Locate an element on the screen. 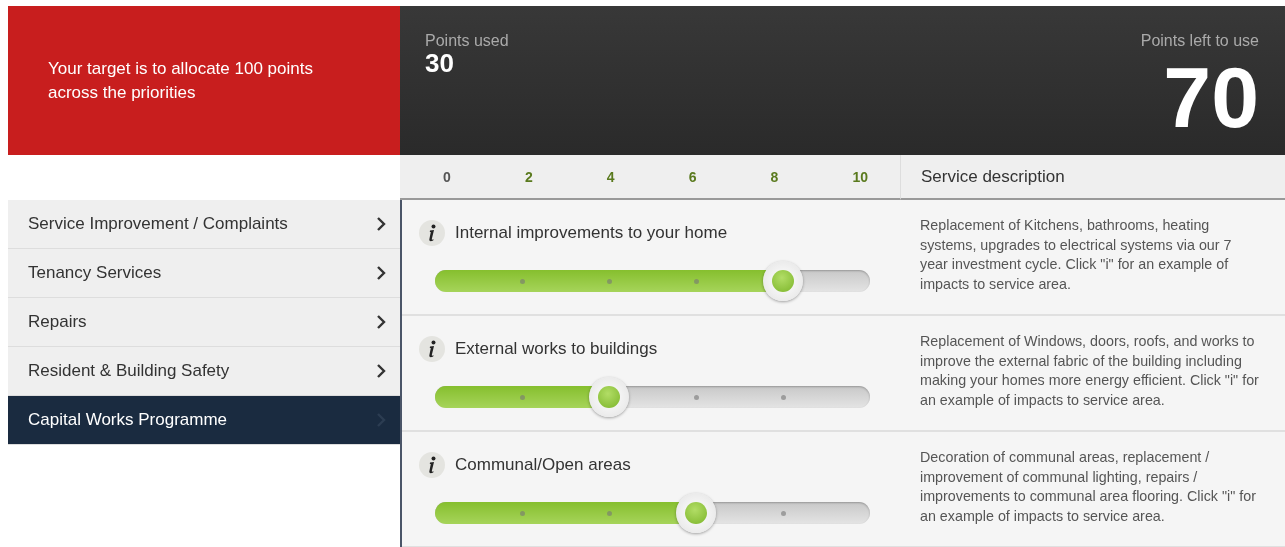  service-description: Replacement of Kitchens, bathrooms, heating systems, upgrades to electrical systems via our 7 year investment cycle. Click "i" for an example of impacts to service area. is located at coordinates (1076, 254).